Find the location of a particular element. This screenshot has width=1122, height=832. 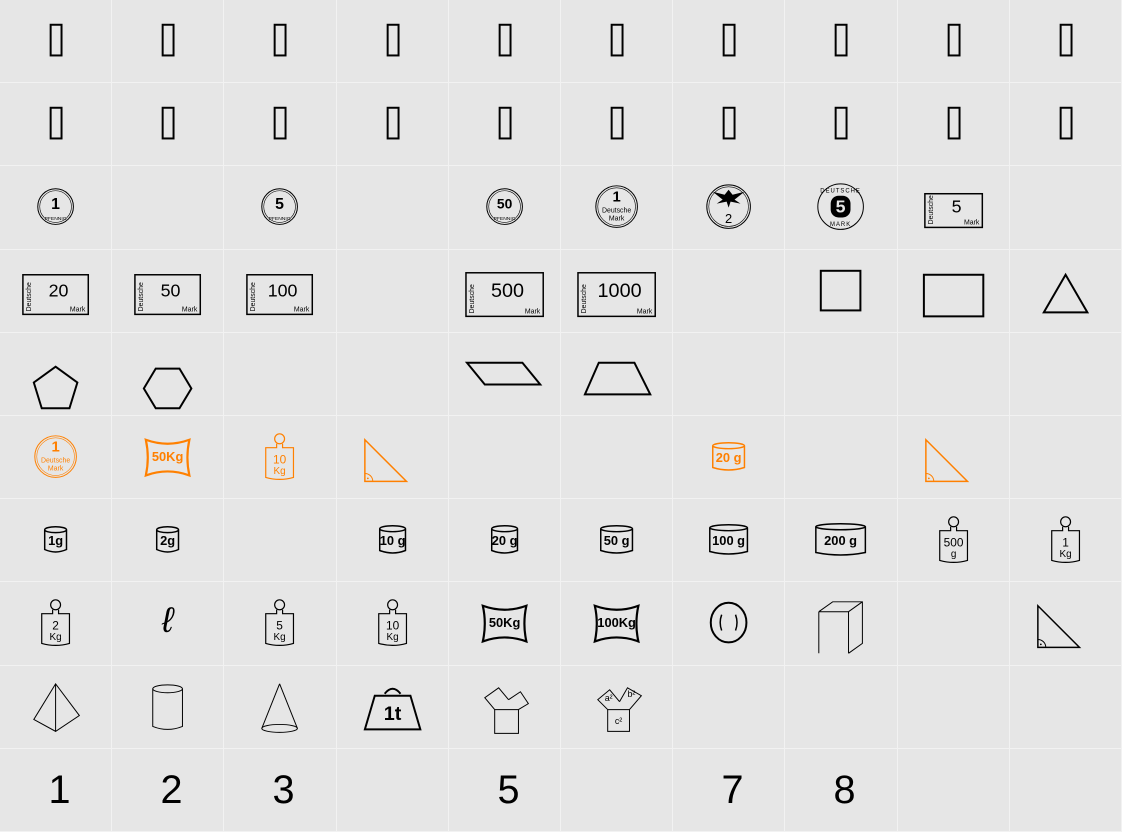

ton-weight-label: 1t is located at coordinates (392, 713).